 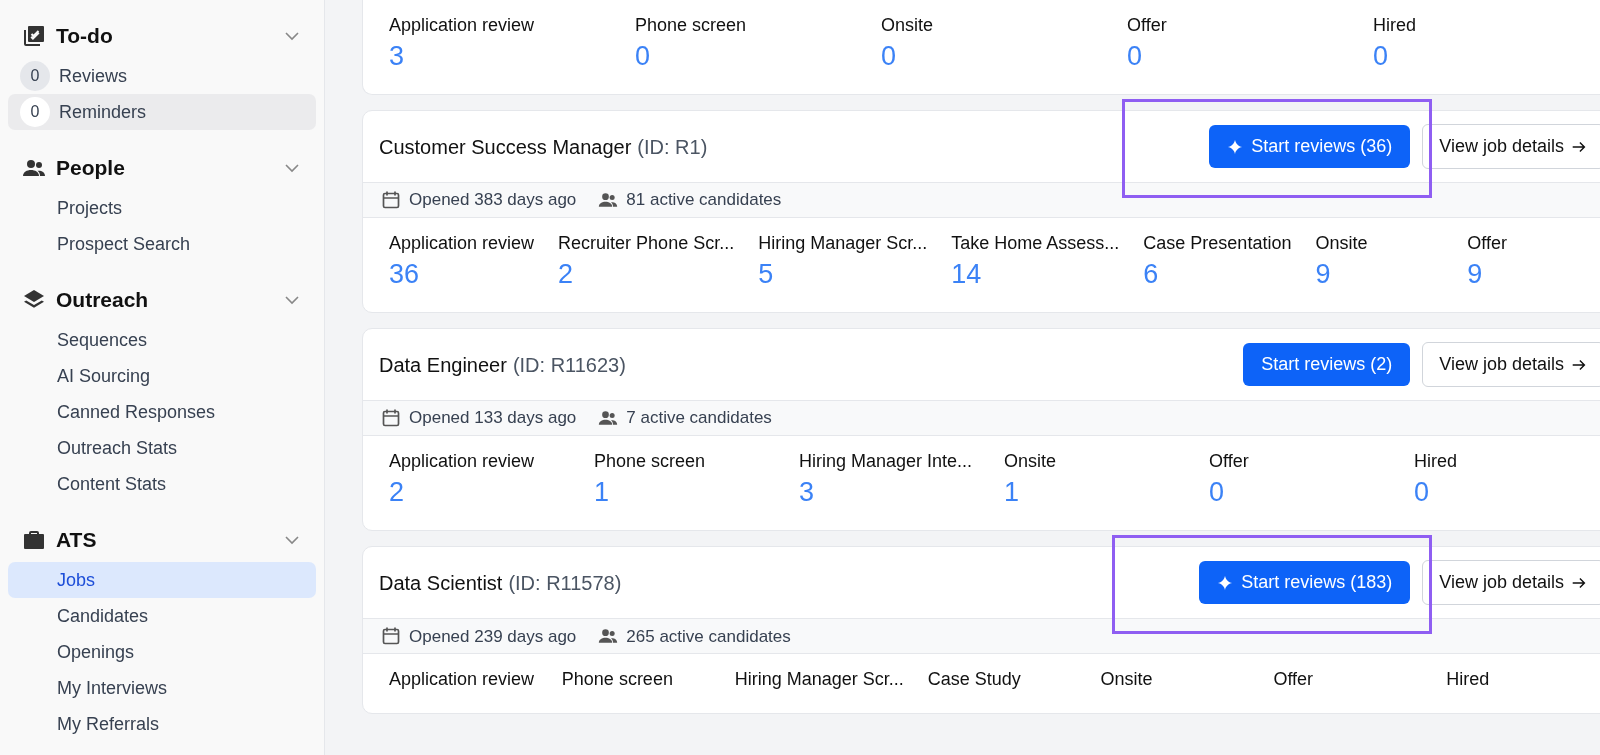 I want to click on sidebar-item-label: Reviews, so click(x=93, y=76).